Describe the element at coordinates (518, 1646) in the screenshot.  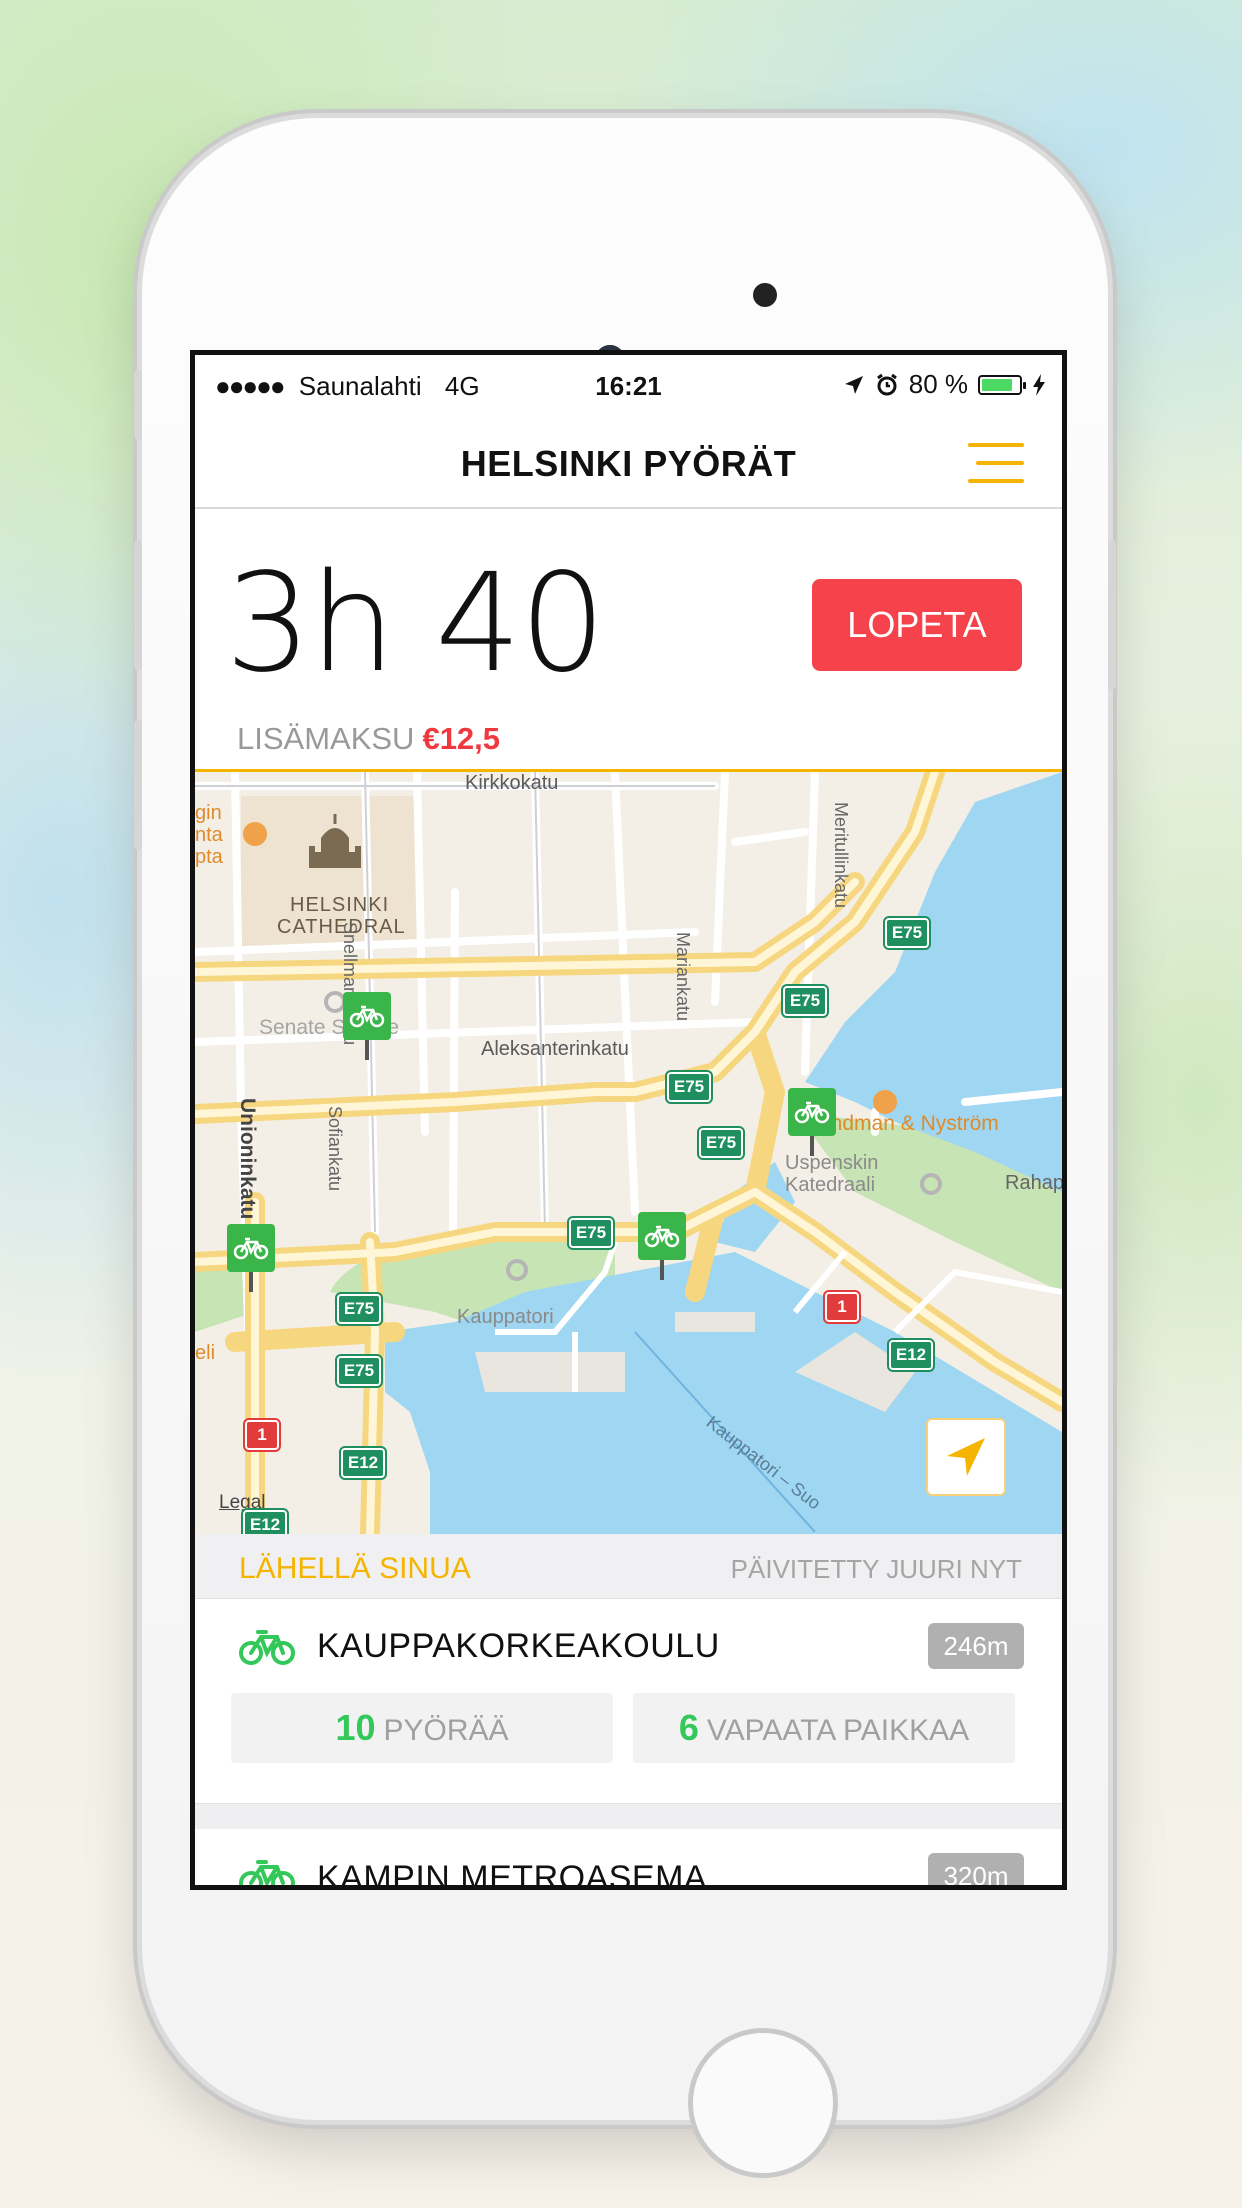
I see `station-name: KAUPPAKORKEAKOULU` at that location.